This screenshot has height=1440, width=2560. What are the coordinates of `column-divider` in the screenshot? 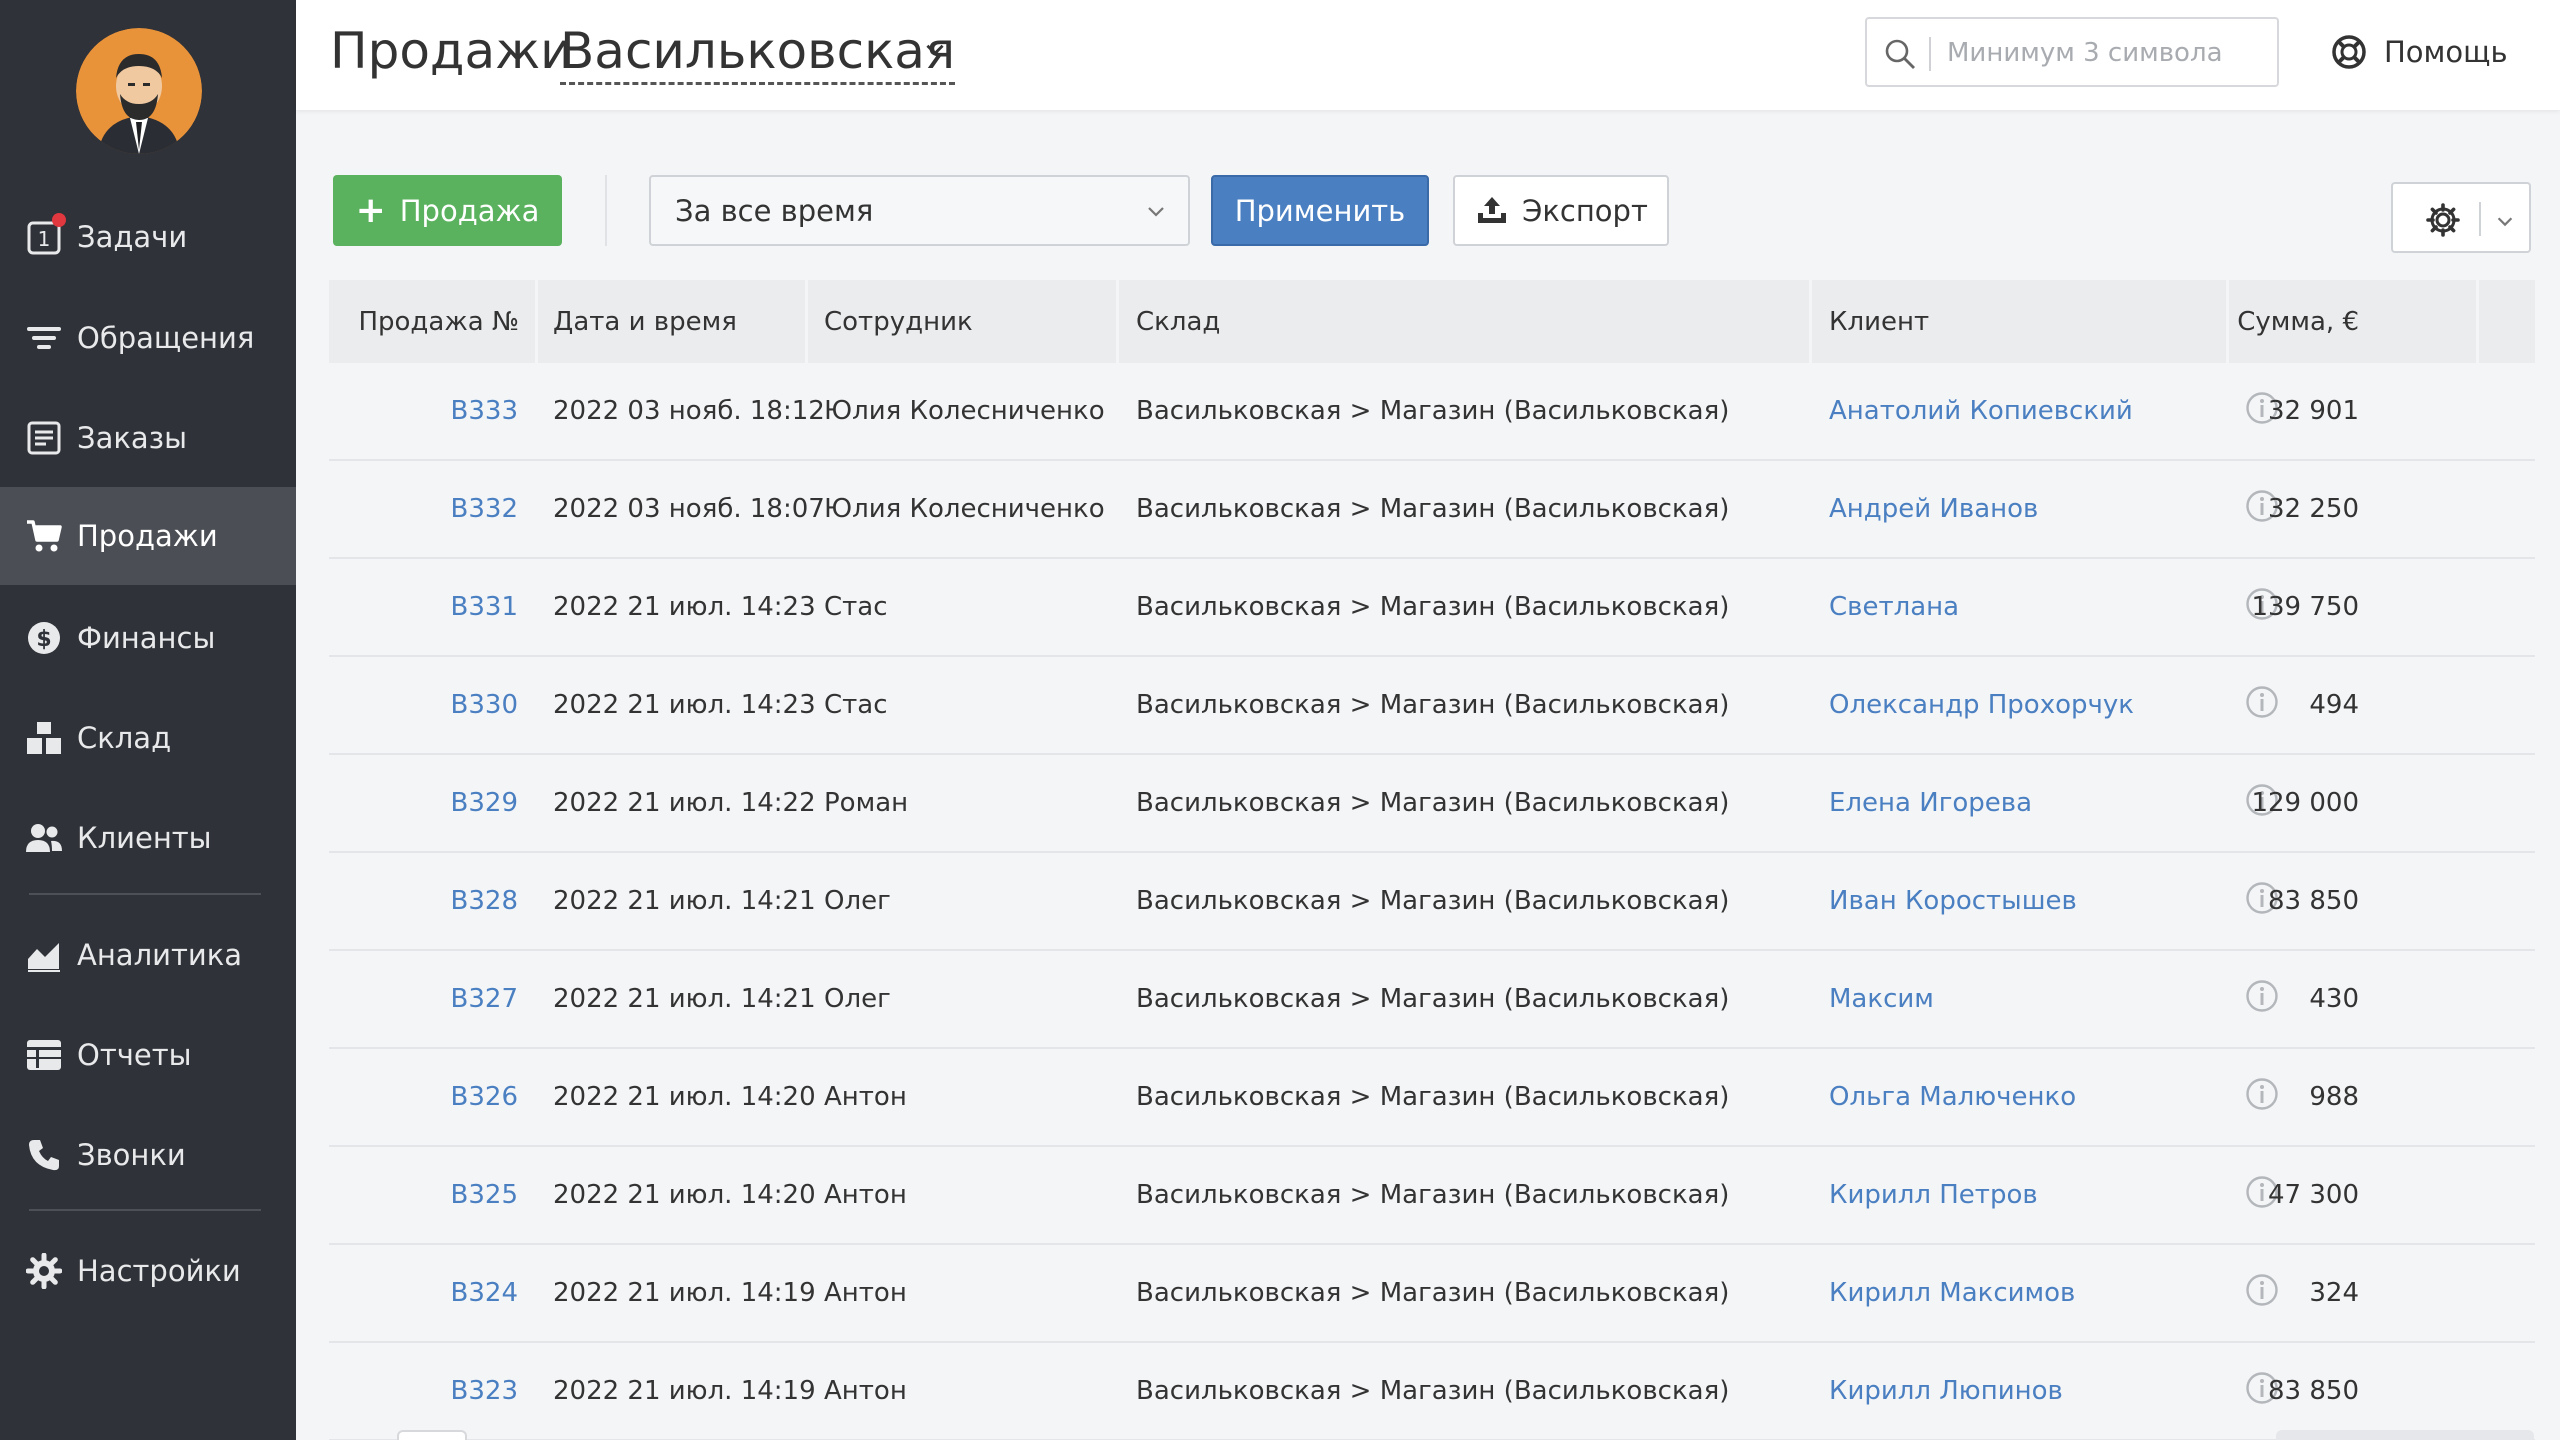 It's located at (2477, 321).